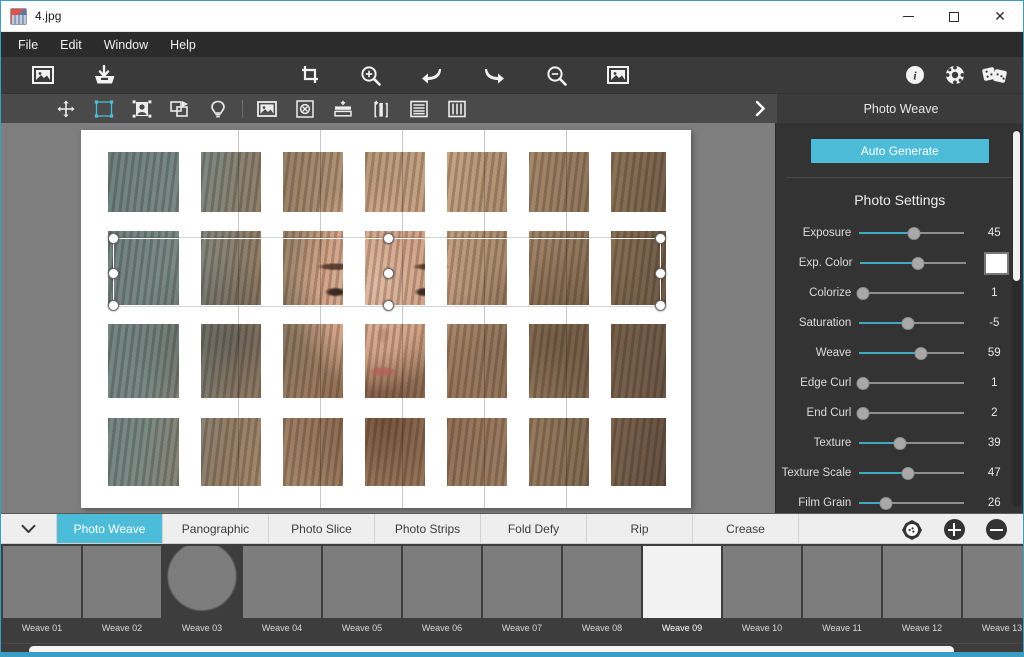  What do you see at coordinates (660, 273) in the screenshot?
I see `selection-handle-middle-right` at bounding box center [660, 273].